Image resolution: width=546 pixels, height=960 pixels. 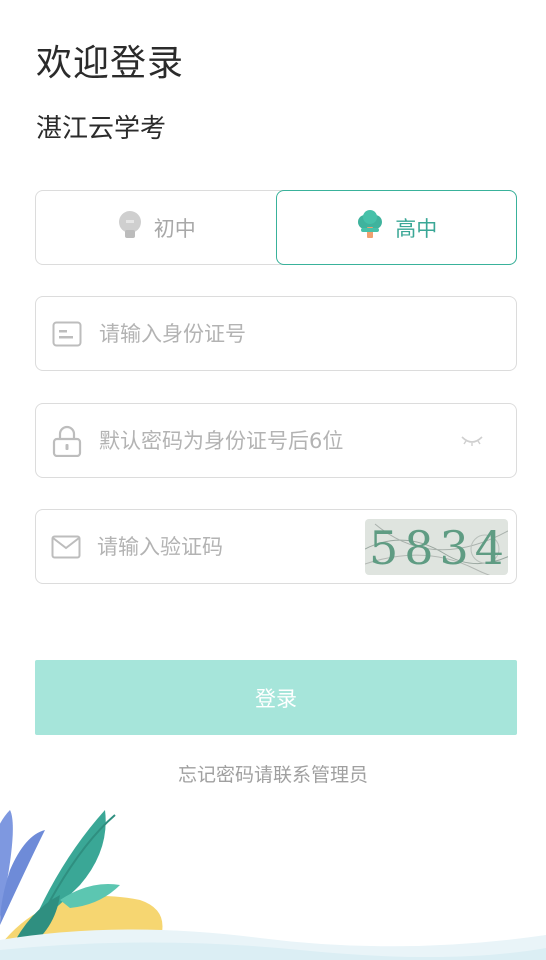 What do you see at coordinates (101, 129) in the screenshot?
I see `app-name: 湛江云学考` at bounding box center [101, 129].